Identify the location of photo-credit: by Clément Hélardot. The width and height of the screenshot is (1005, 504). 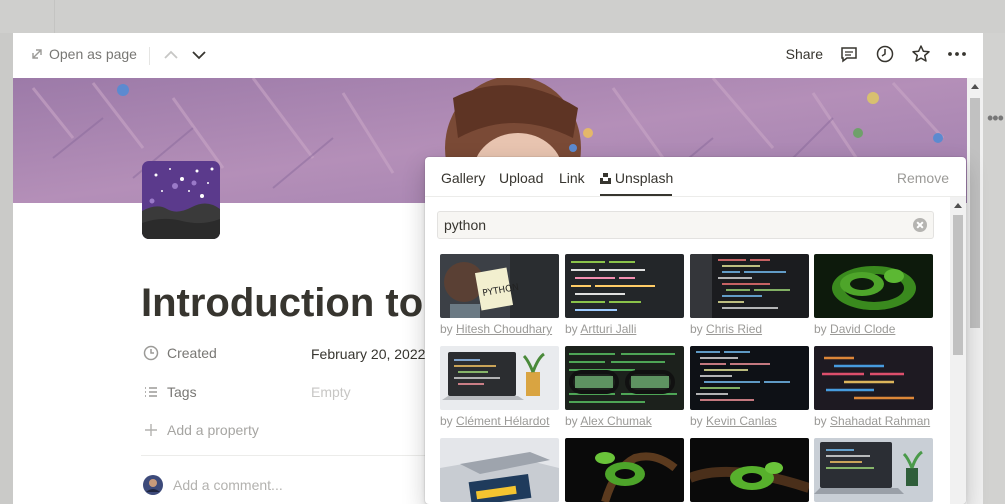
(495, 421).